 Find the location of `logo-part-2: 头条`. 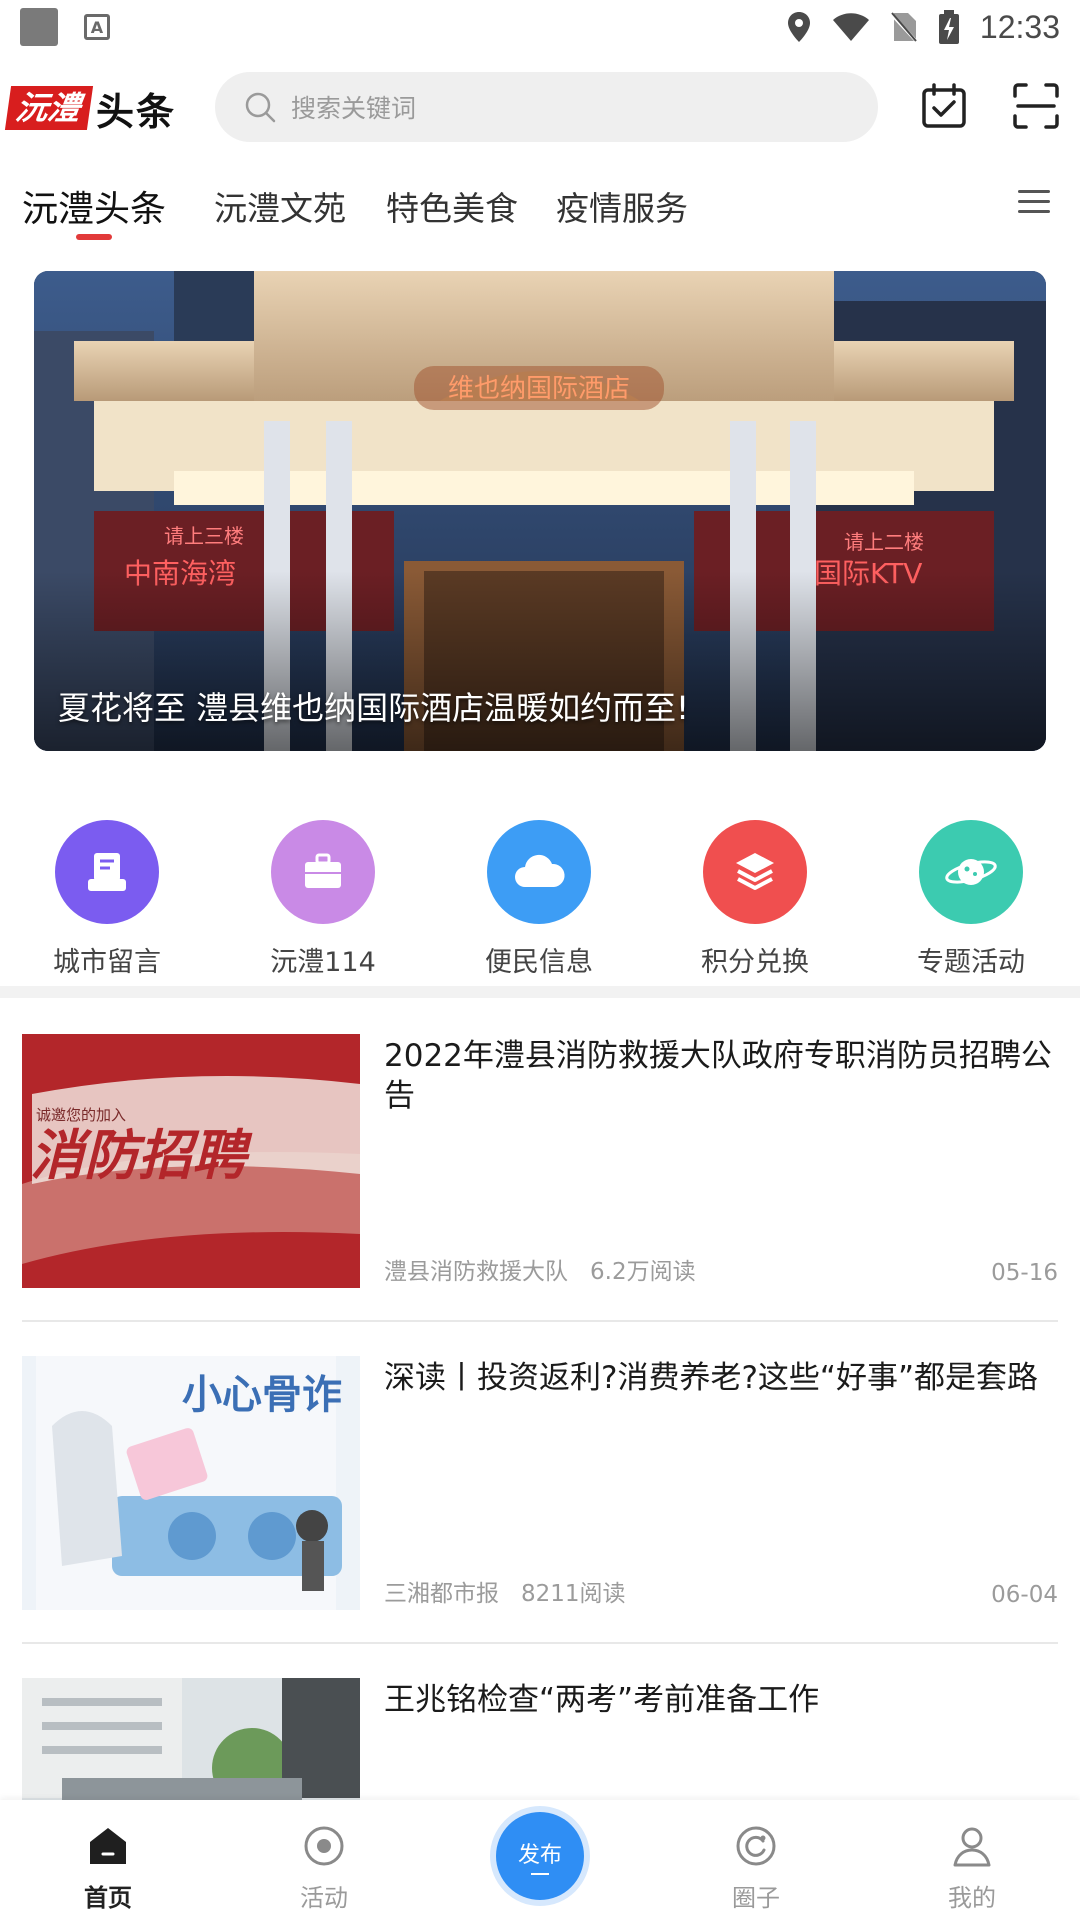

logo-part-2: 头条 is located at coordinates (136, 111).